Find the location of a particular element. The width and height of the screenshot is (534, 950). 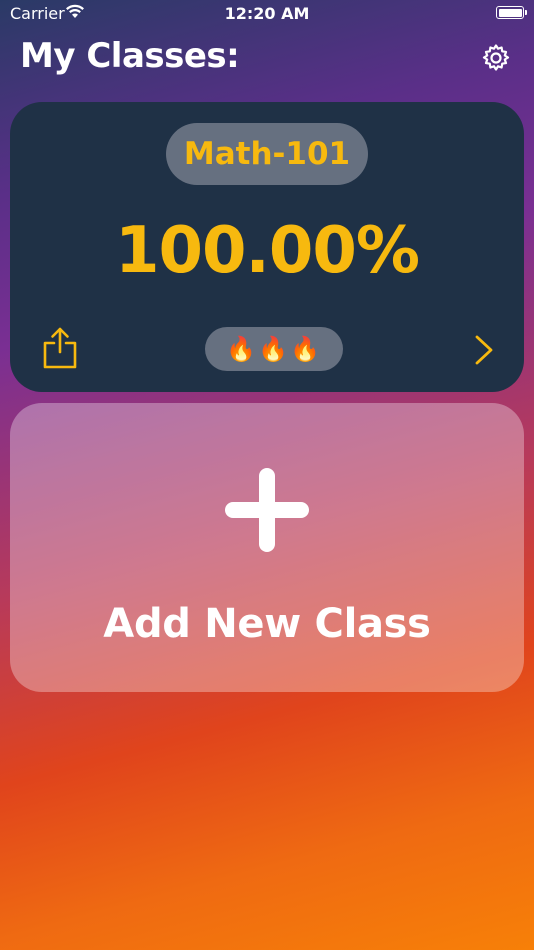

status-time: 12:20 AM is located at coordinates (267, 13).